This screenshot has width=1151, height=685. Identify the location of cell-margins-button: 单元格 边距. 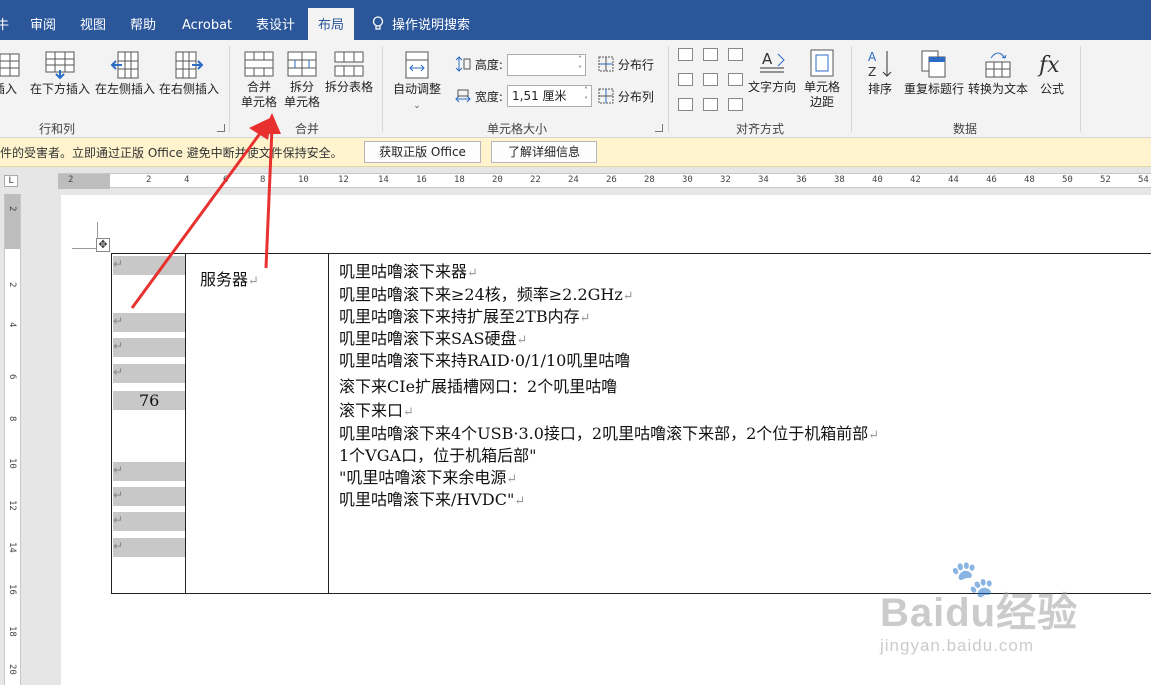
(822, 79).